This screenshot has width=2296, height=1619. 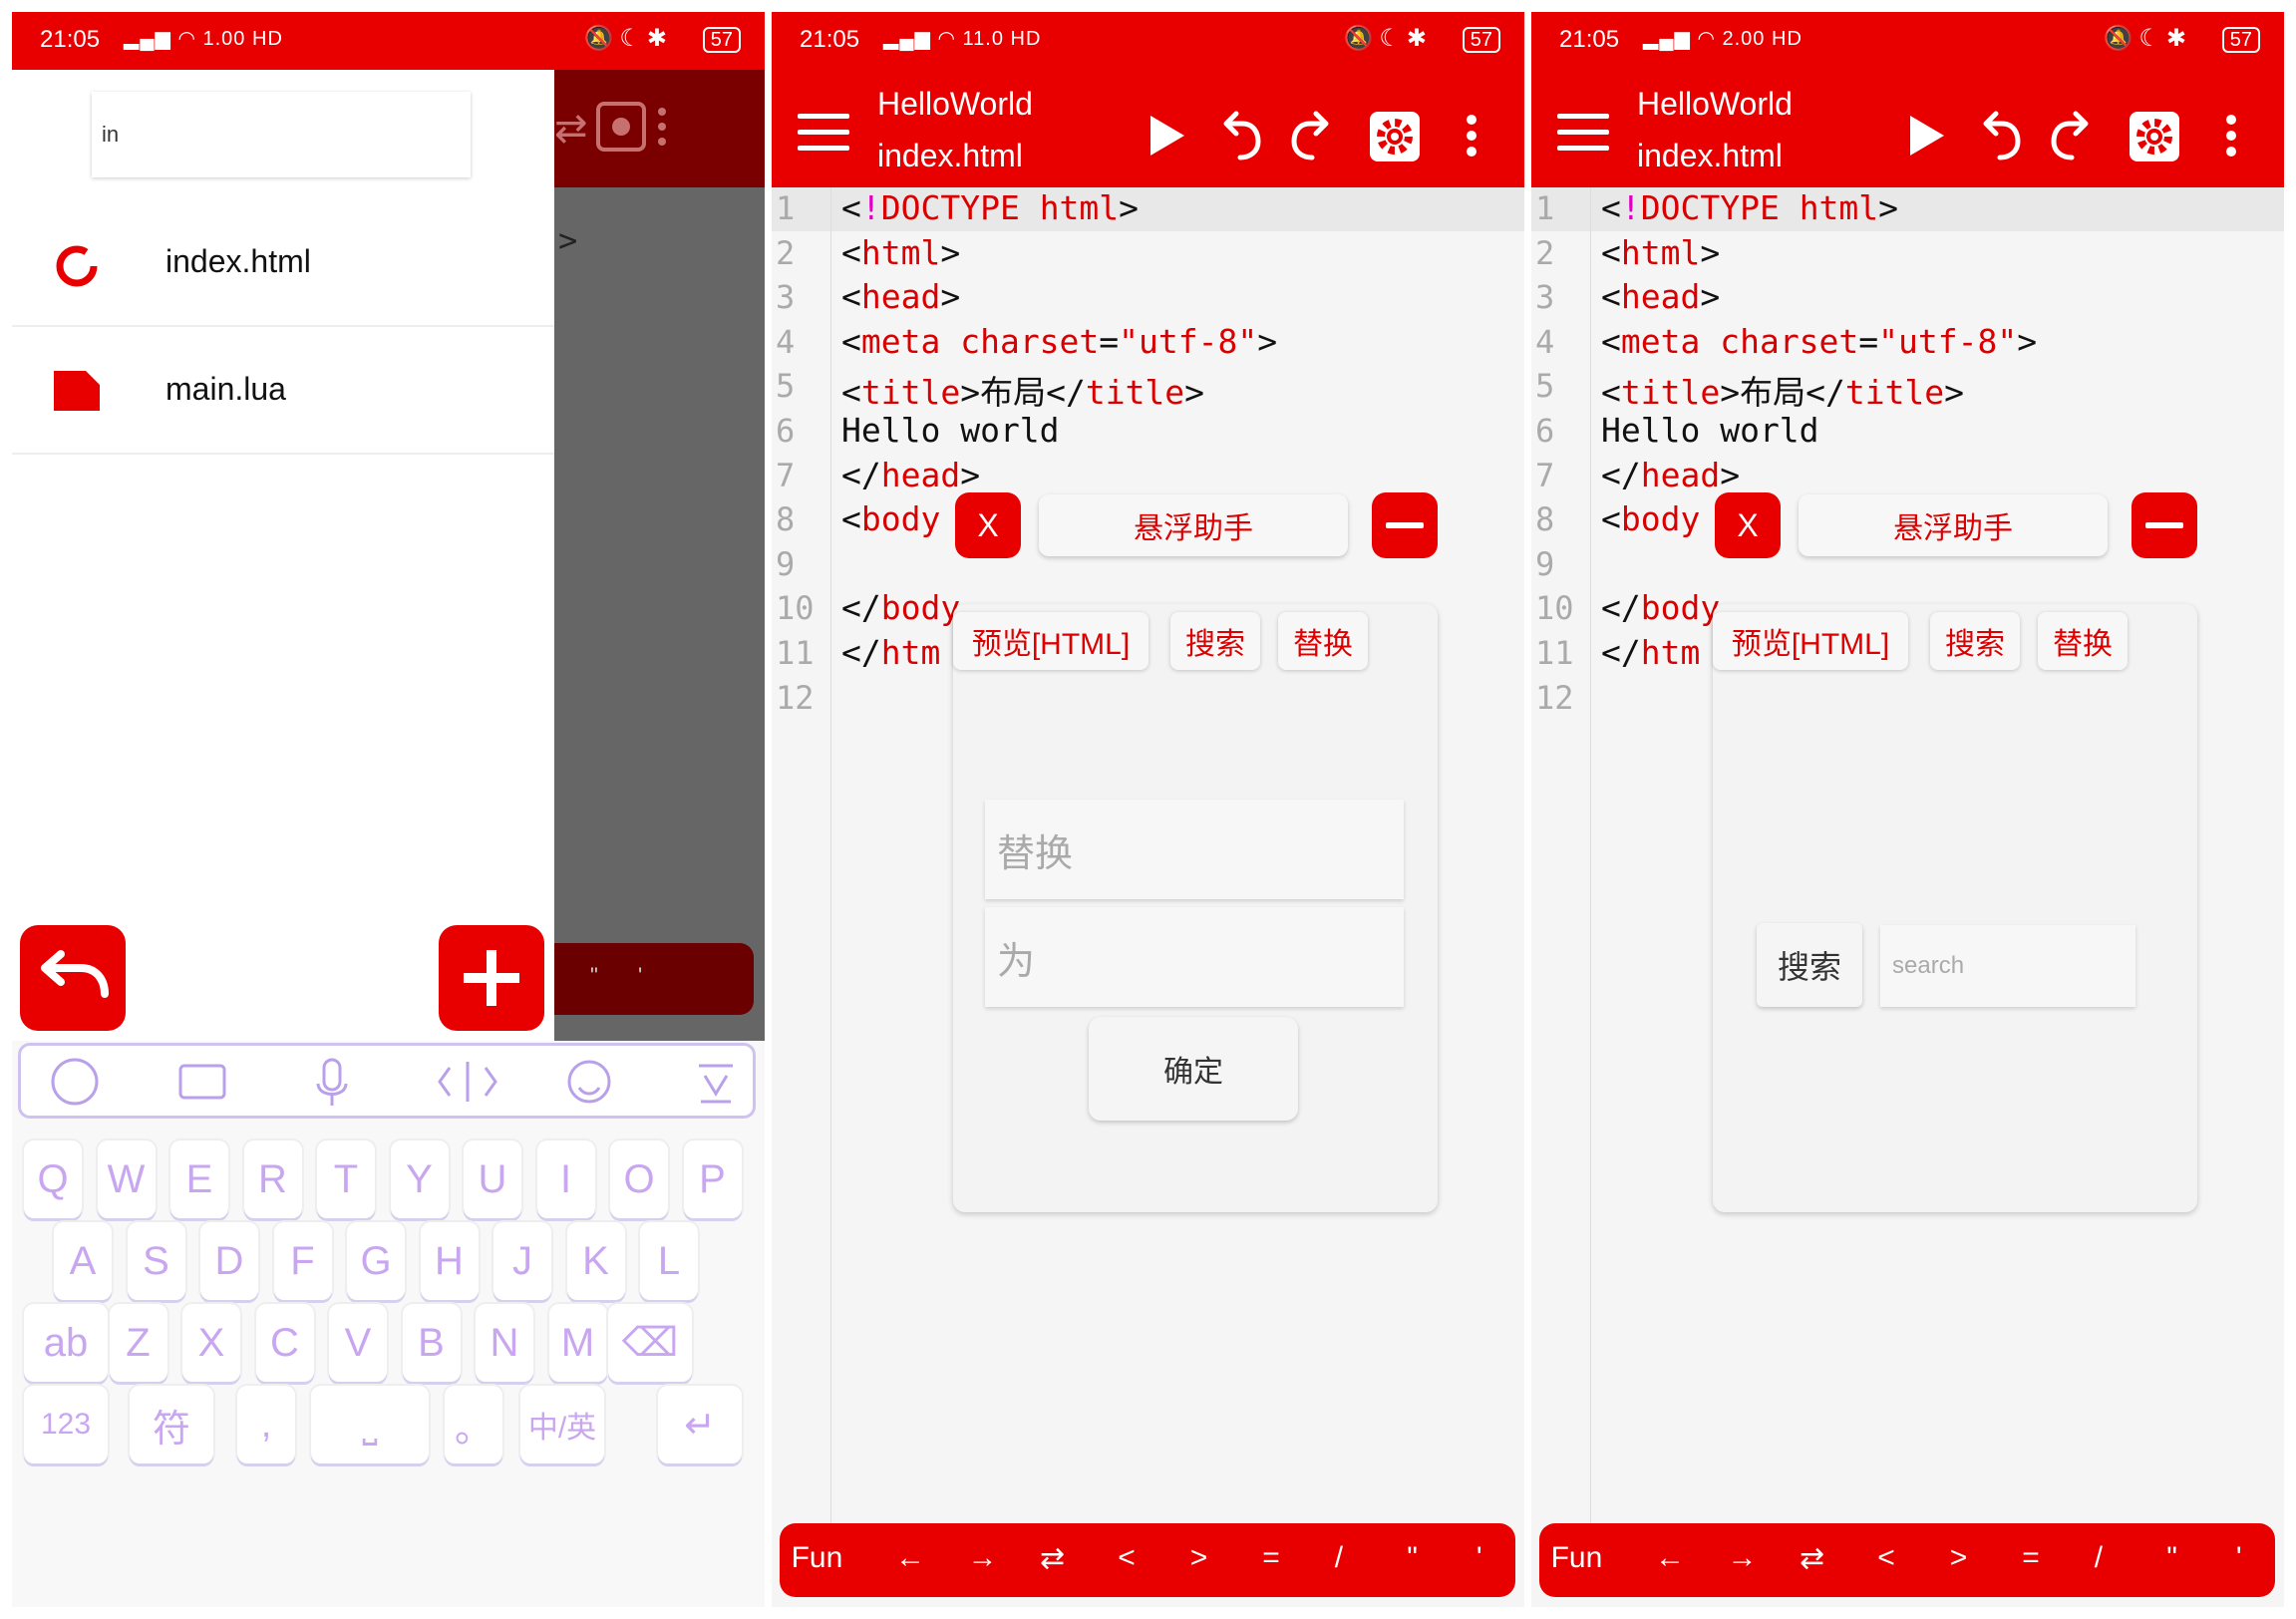 What do you see at coordinates (199, 1179) in the screenshot?
I see `key-e: E` at bounding box center [199, 1179].